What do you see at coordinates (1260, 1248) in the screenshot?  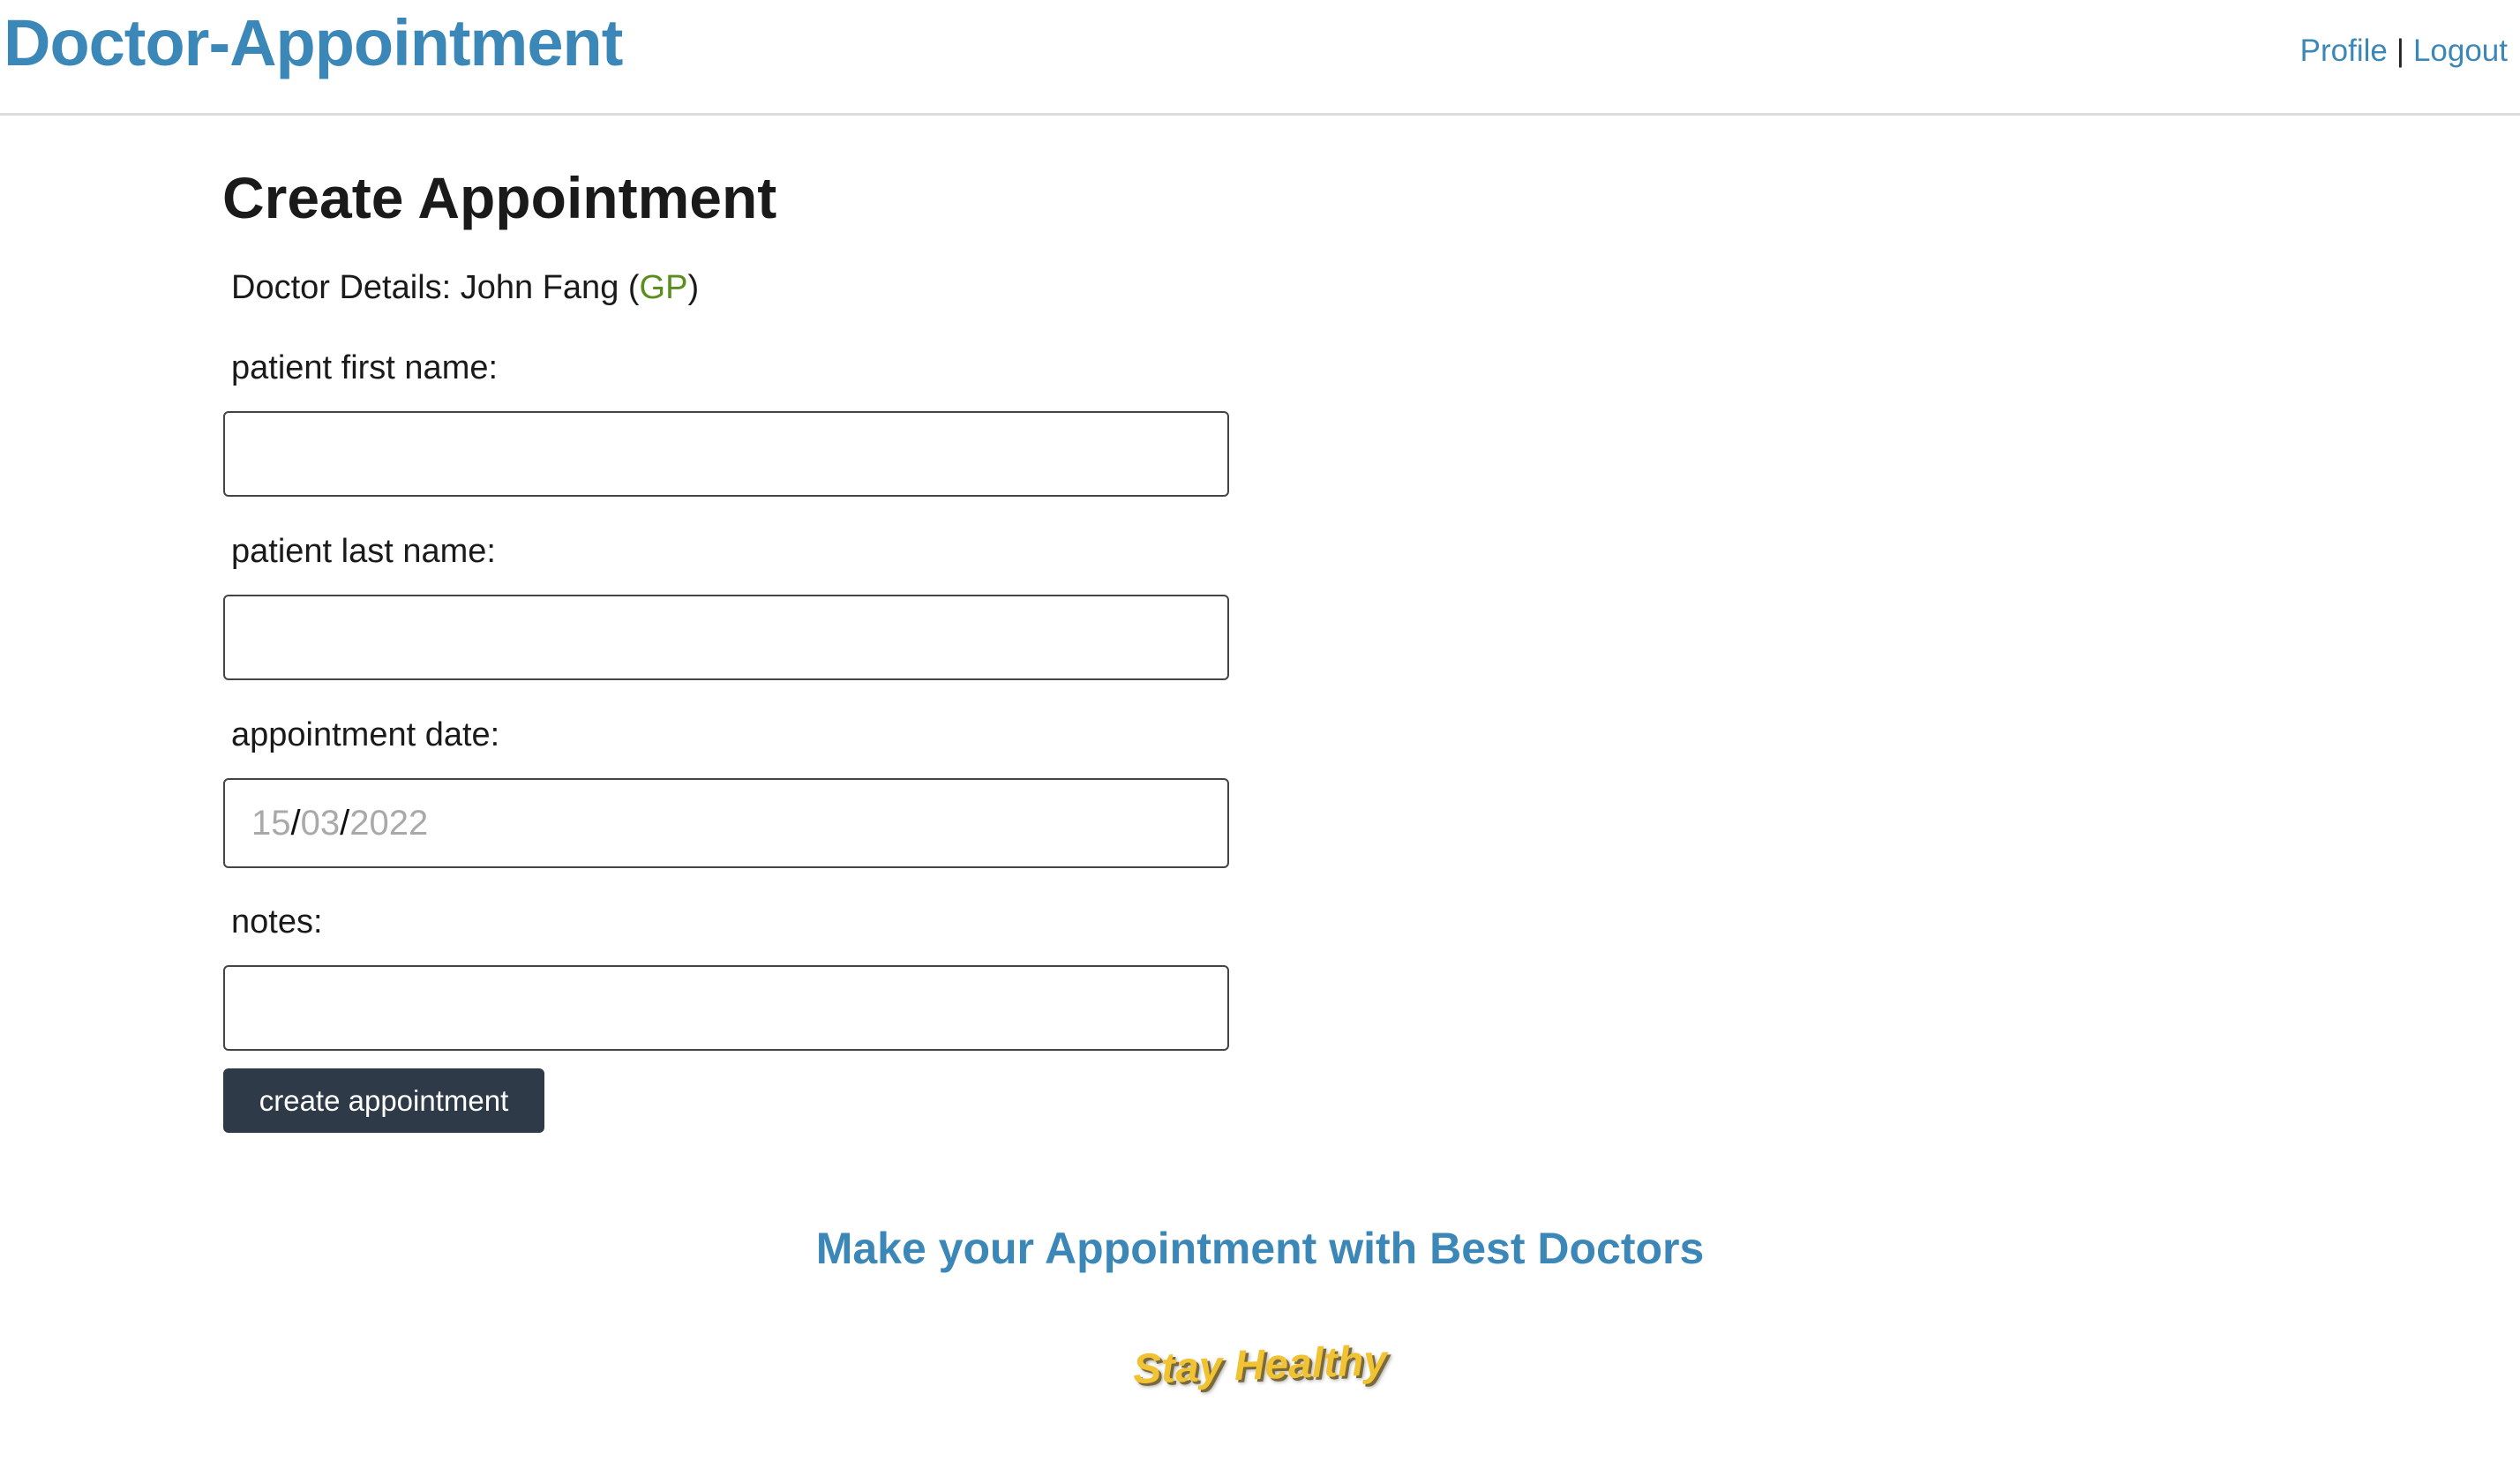 I see `footer-tagline: Make your Appointment with Best Doctors` at bounding box center [1260, 1248].